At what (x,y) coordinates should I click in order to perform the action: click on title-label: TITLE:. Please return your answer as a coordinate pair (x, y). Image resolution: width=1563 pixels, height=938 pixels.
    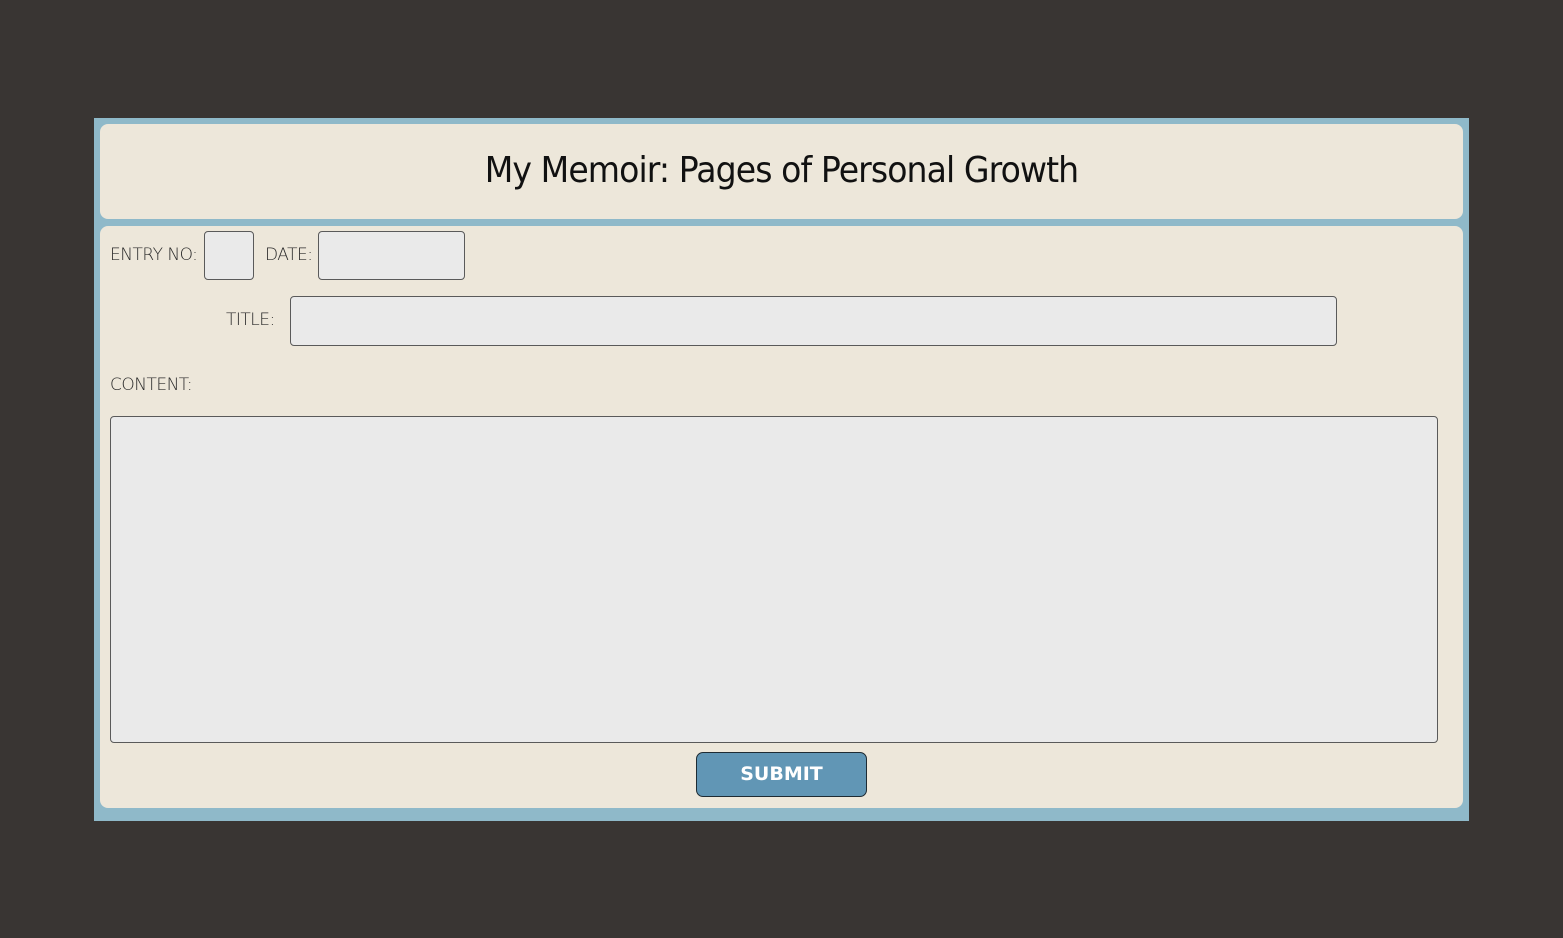
    Looking at the image, I should click on (250, 320).